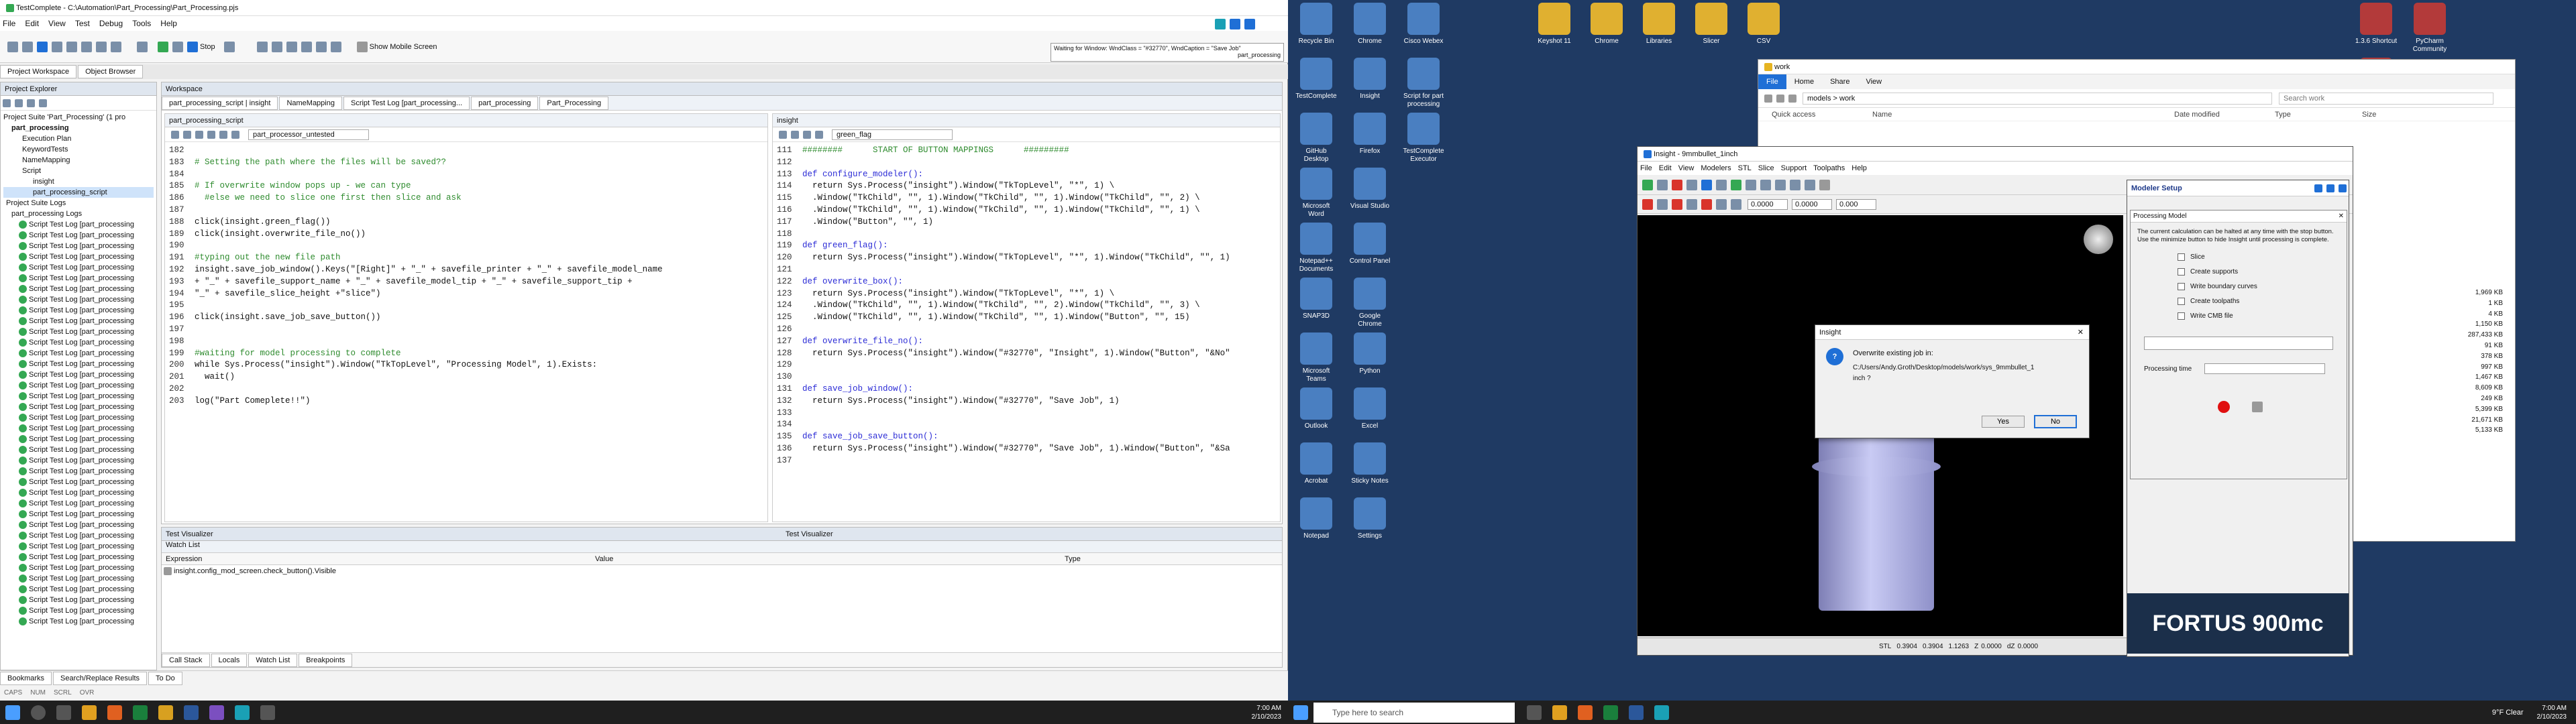 Image resolution: width=2576 pixels, height=724 pixels. Describe the element at coordinates (1369, 244) in the screenshot. I see `desktop-icon: Control Panel` at that location.